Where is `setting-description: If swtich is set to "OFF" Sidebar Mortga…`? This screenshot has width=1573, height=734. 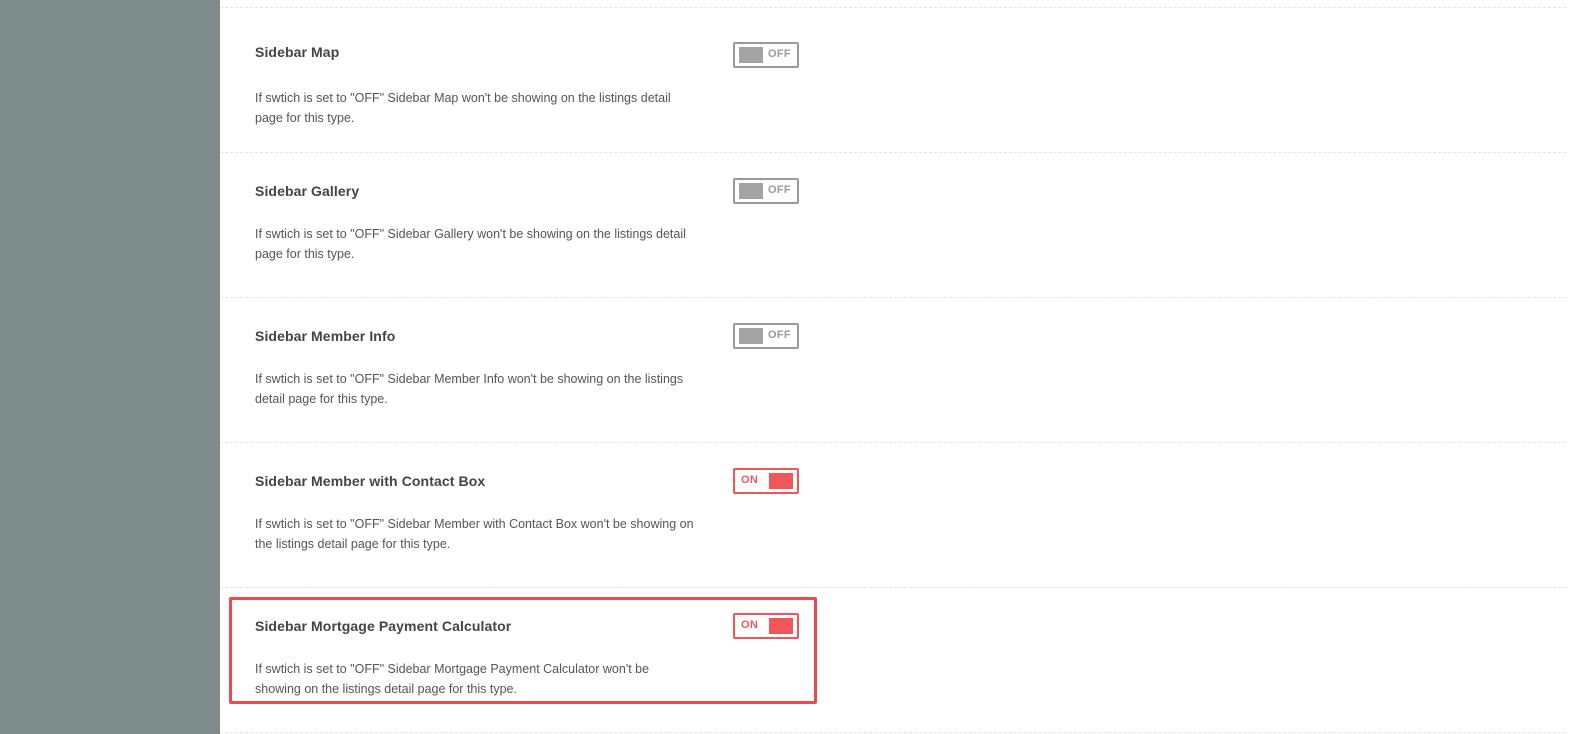 setting-description: If swtich is set to "OFF" Sidebar Mortga… is located at coordinates (452, 679).